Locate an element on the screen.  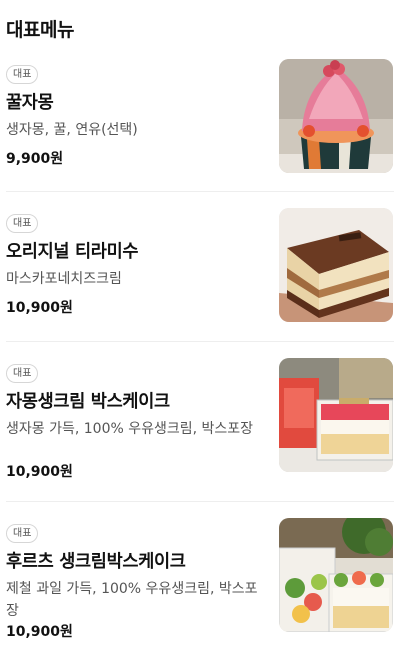
menu-item-description: 생자몽, 꿀, 연유(선택) is located at coordinates (72, 130).